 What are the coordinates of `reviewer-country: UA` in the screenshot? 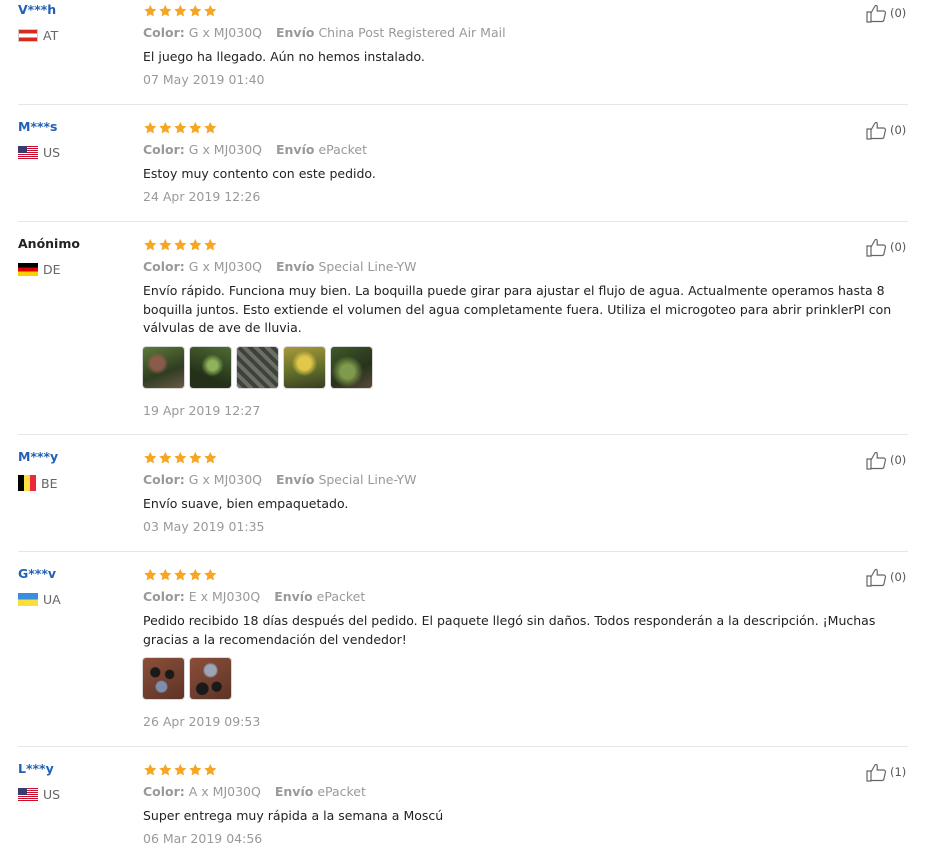 It's located at (39, 599).